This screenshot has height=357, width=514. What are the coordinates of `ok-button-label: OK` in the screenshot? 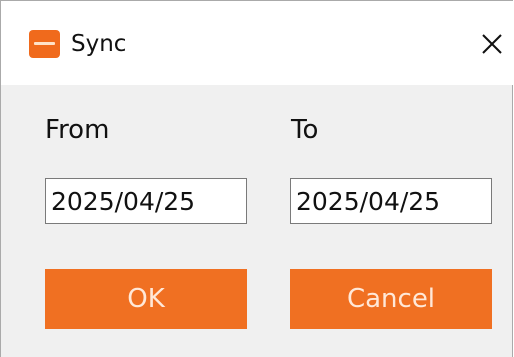 It's located at (146, 299).